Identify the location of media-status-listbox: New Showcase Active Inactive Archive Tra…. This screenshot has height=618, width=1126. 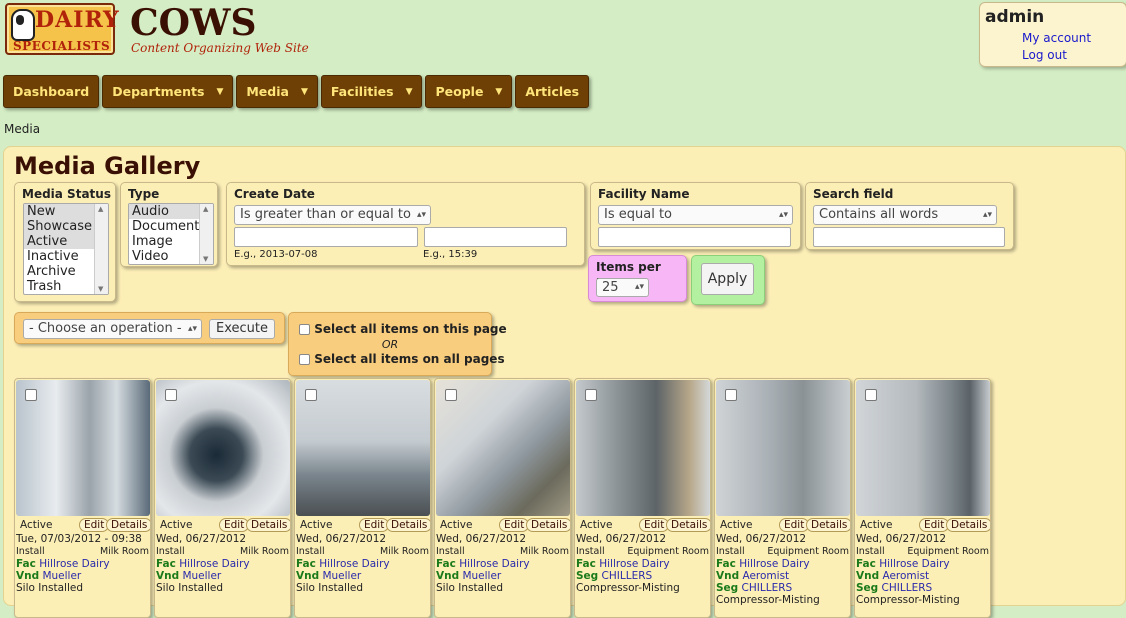
(66, 249).